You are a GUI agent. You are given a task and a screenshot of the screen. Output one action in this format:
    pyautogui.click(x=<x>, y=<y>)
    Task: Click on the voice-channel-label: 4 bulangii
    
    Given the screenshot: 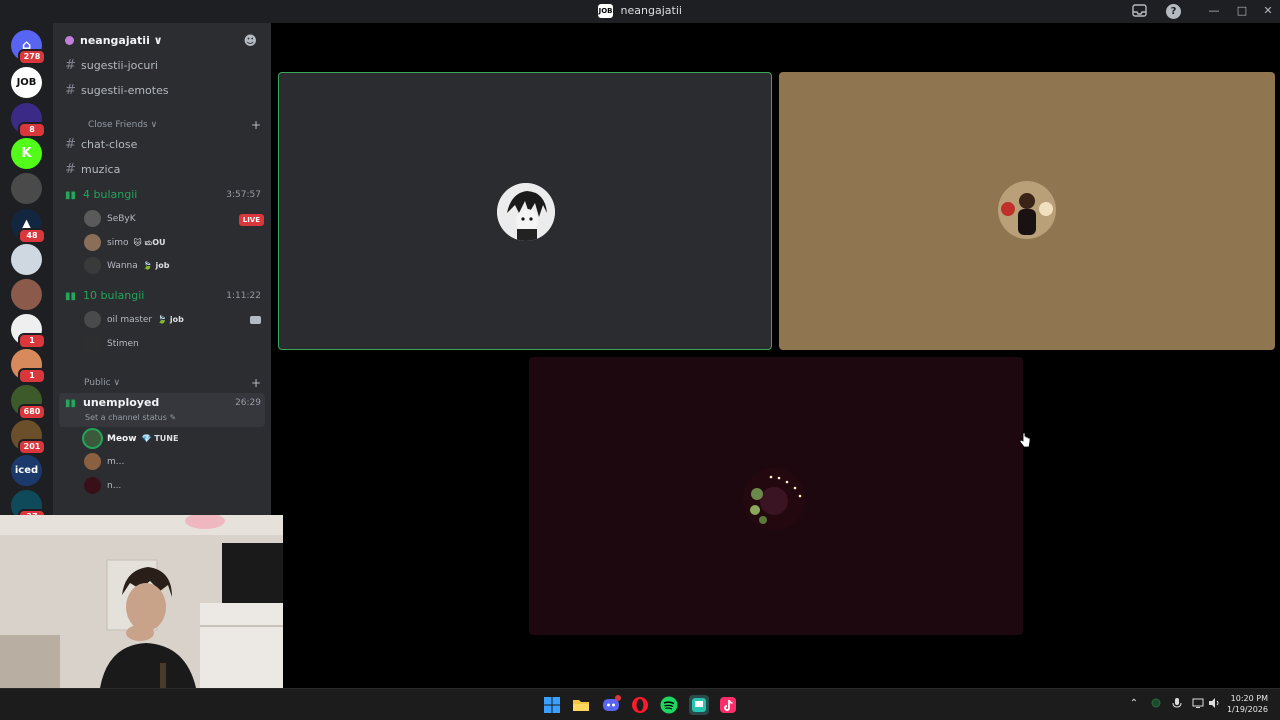 What is the action you would take?
    pyautogui.click(x=110, y=194)
    